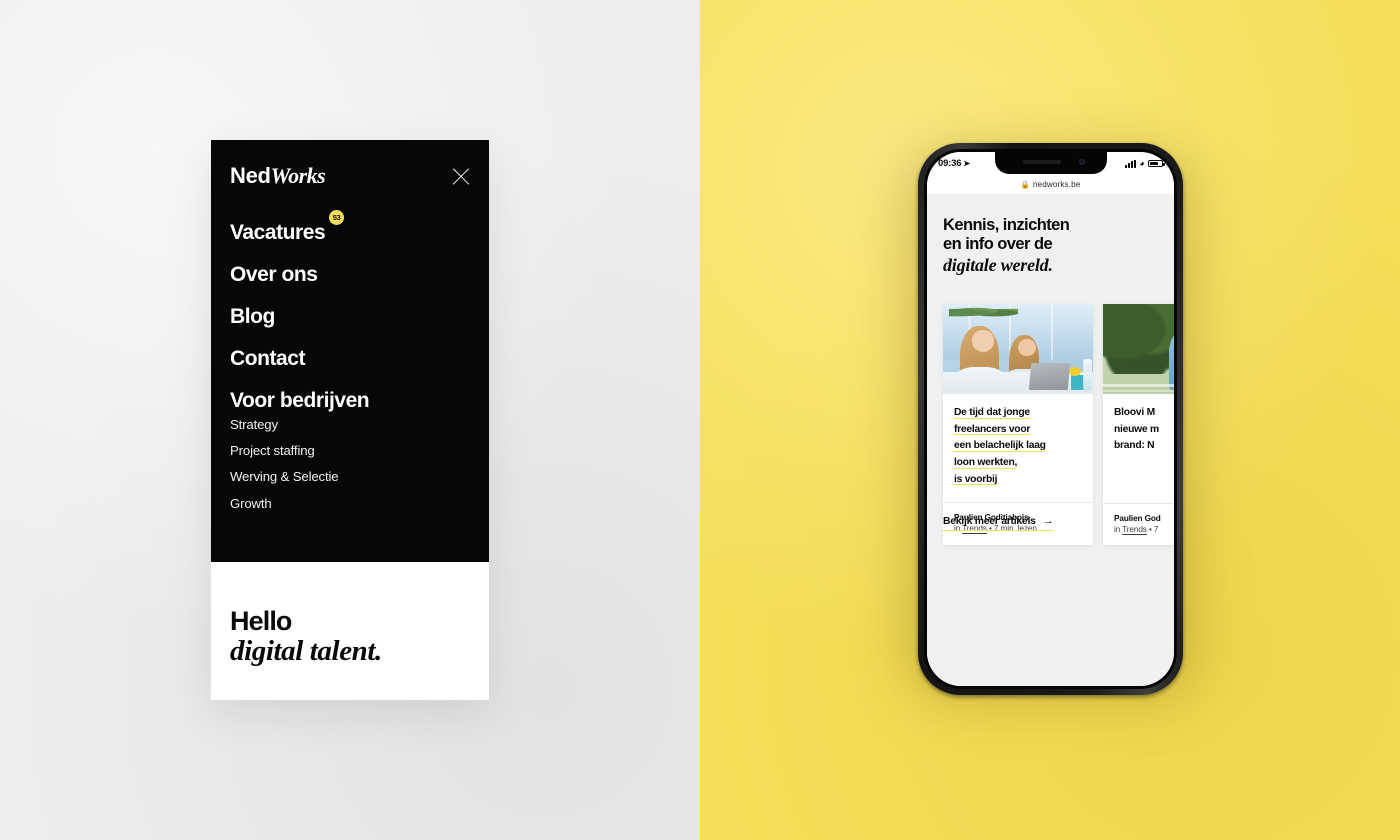  Describe the element at coordinates (261, 621) in the screenshot. I see `hero-line-hello: Hello` at that location.